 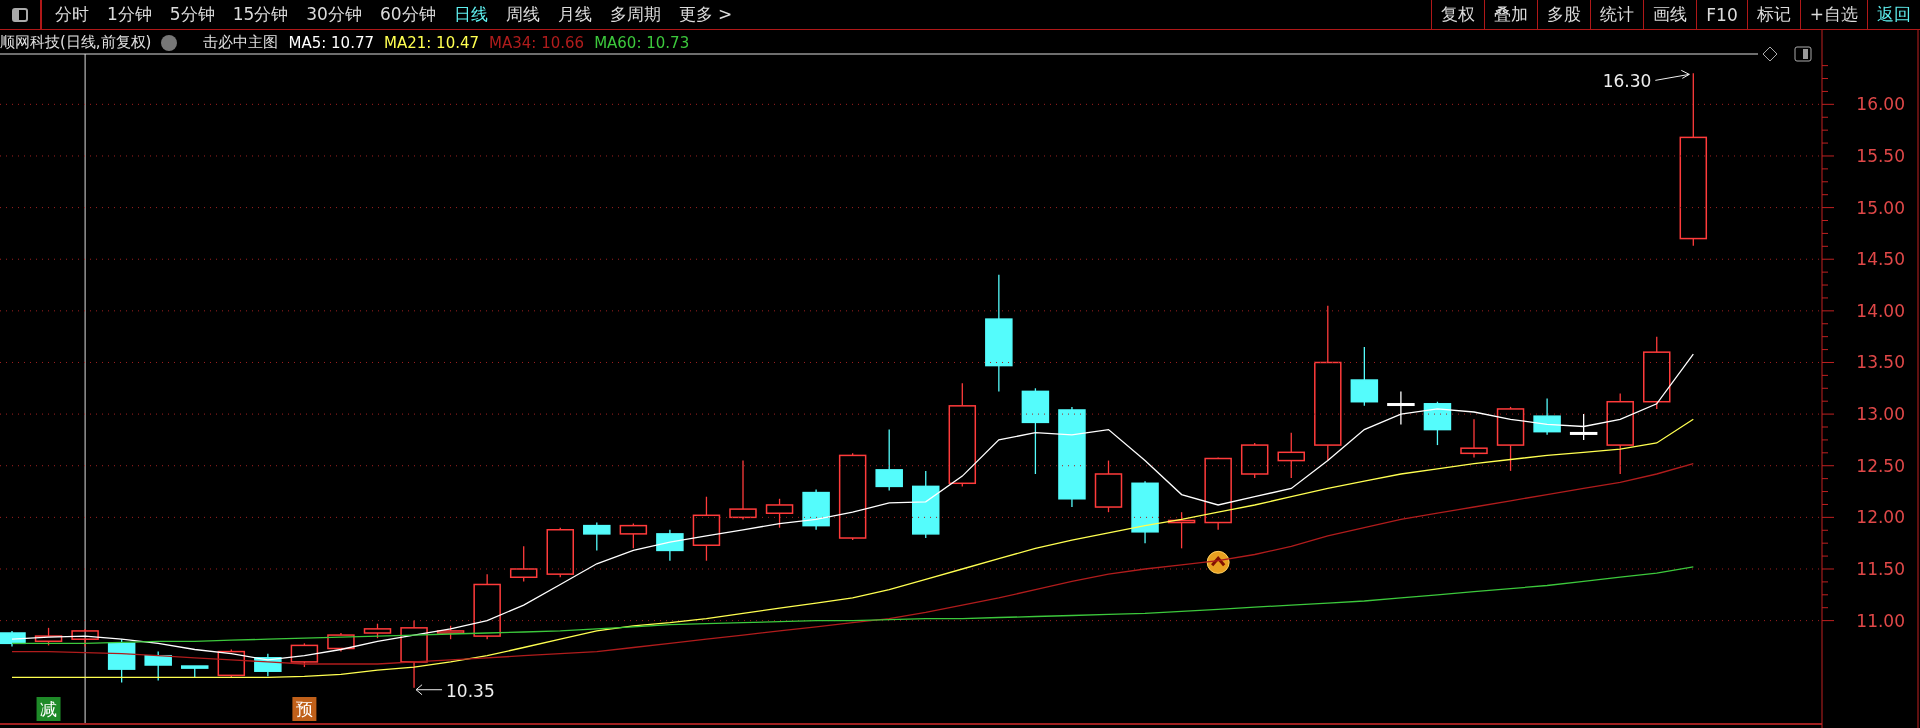 I want to click on axis-label: 13.00, so click(x=1880, y=414).